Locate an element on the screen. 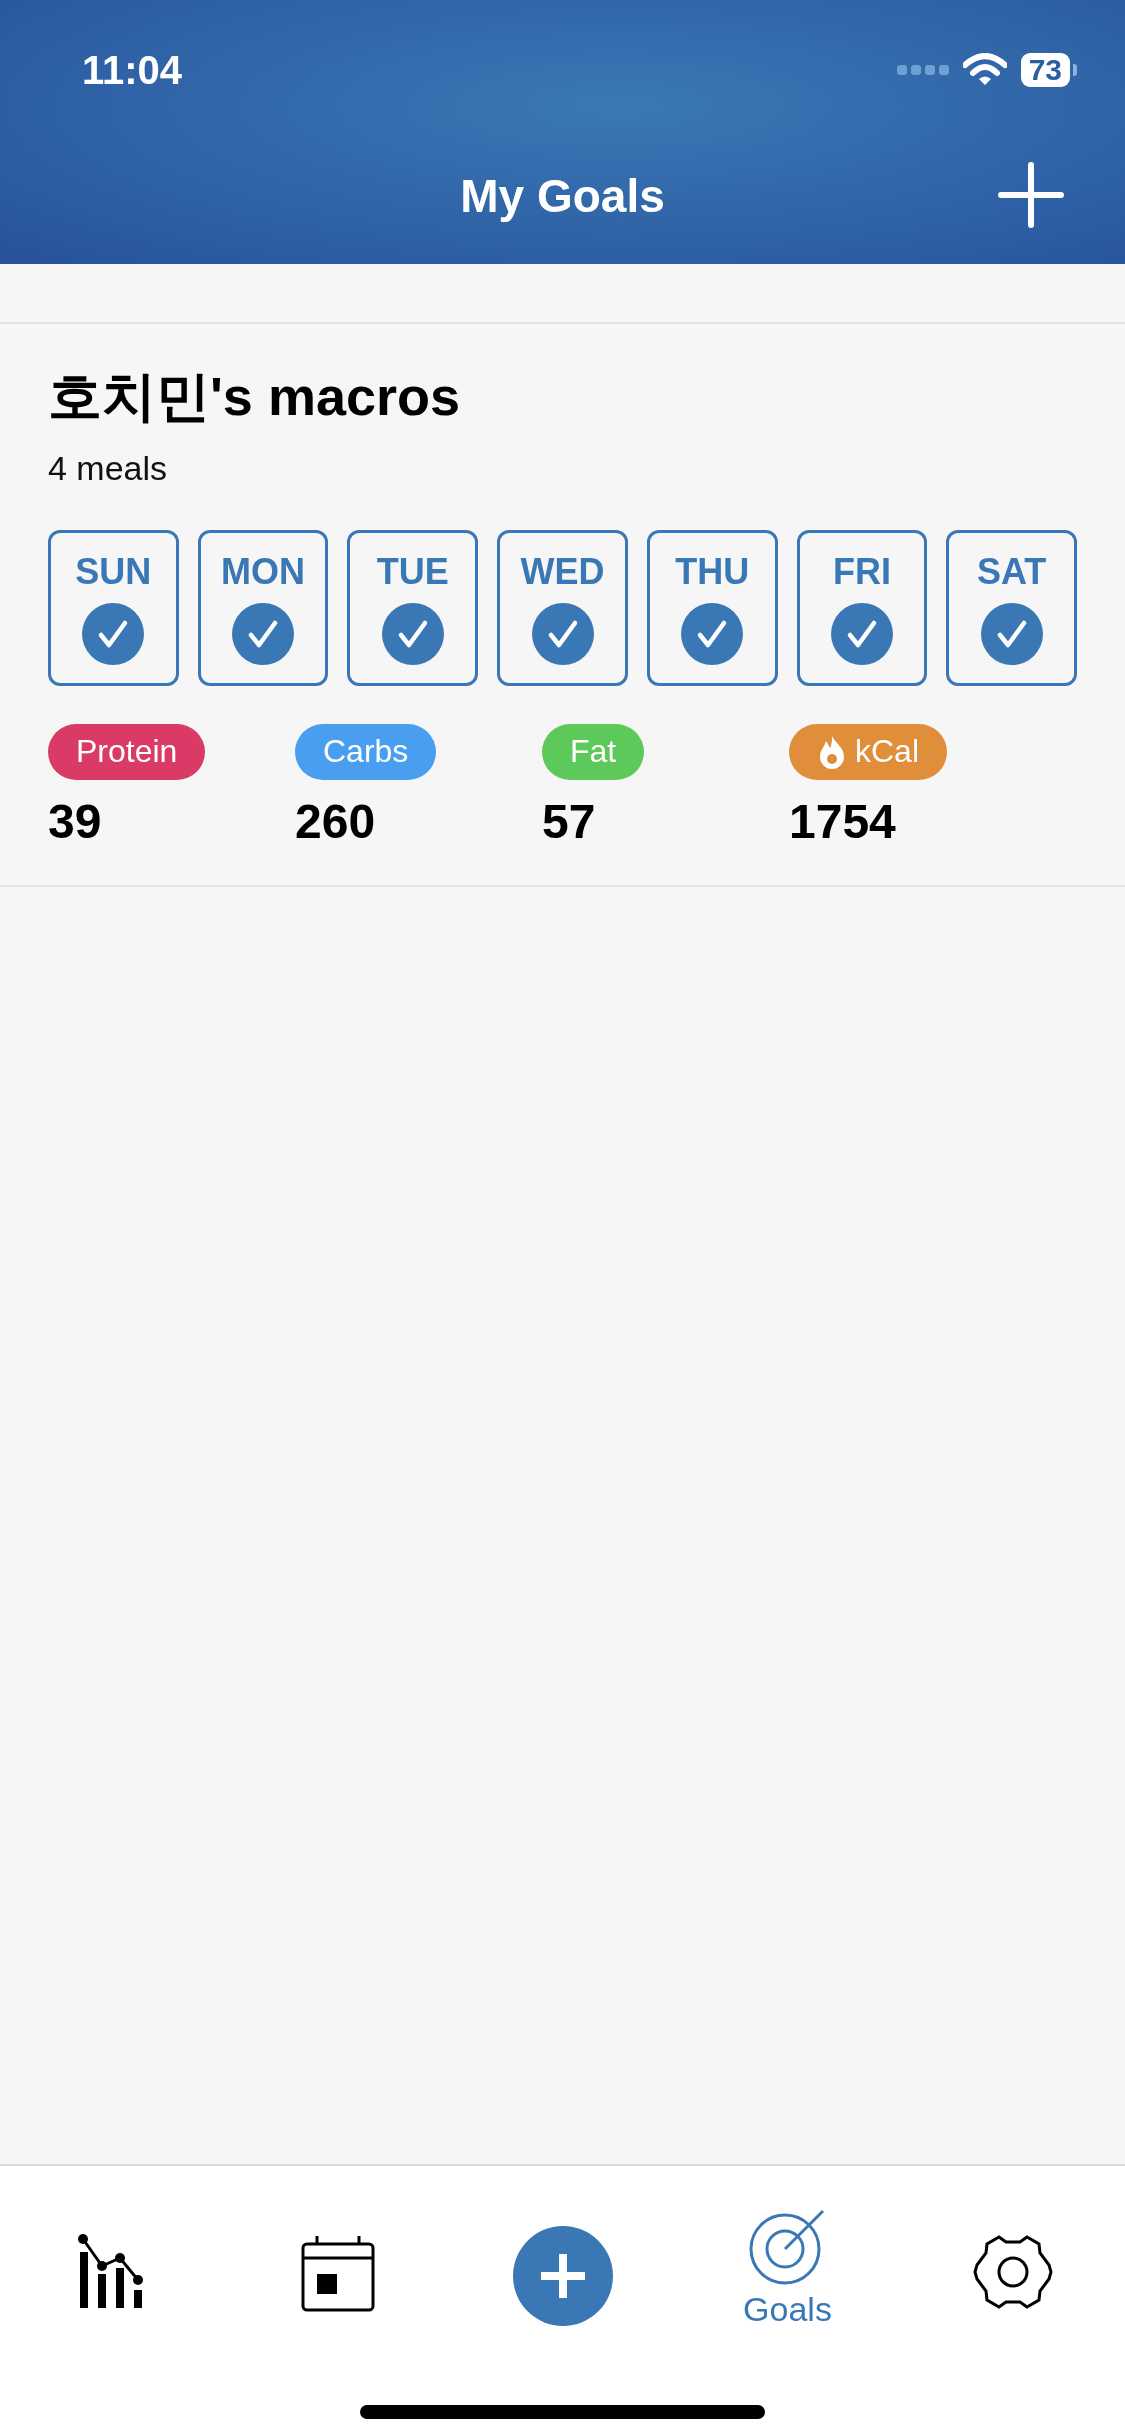  flame-icon is located at coordinates (832, 751).